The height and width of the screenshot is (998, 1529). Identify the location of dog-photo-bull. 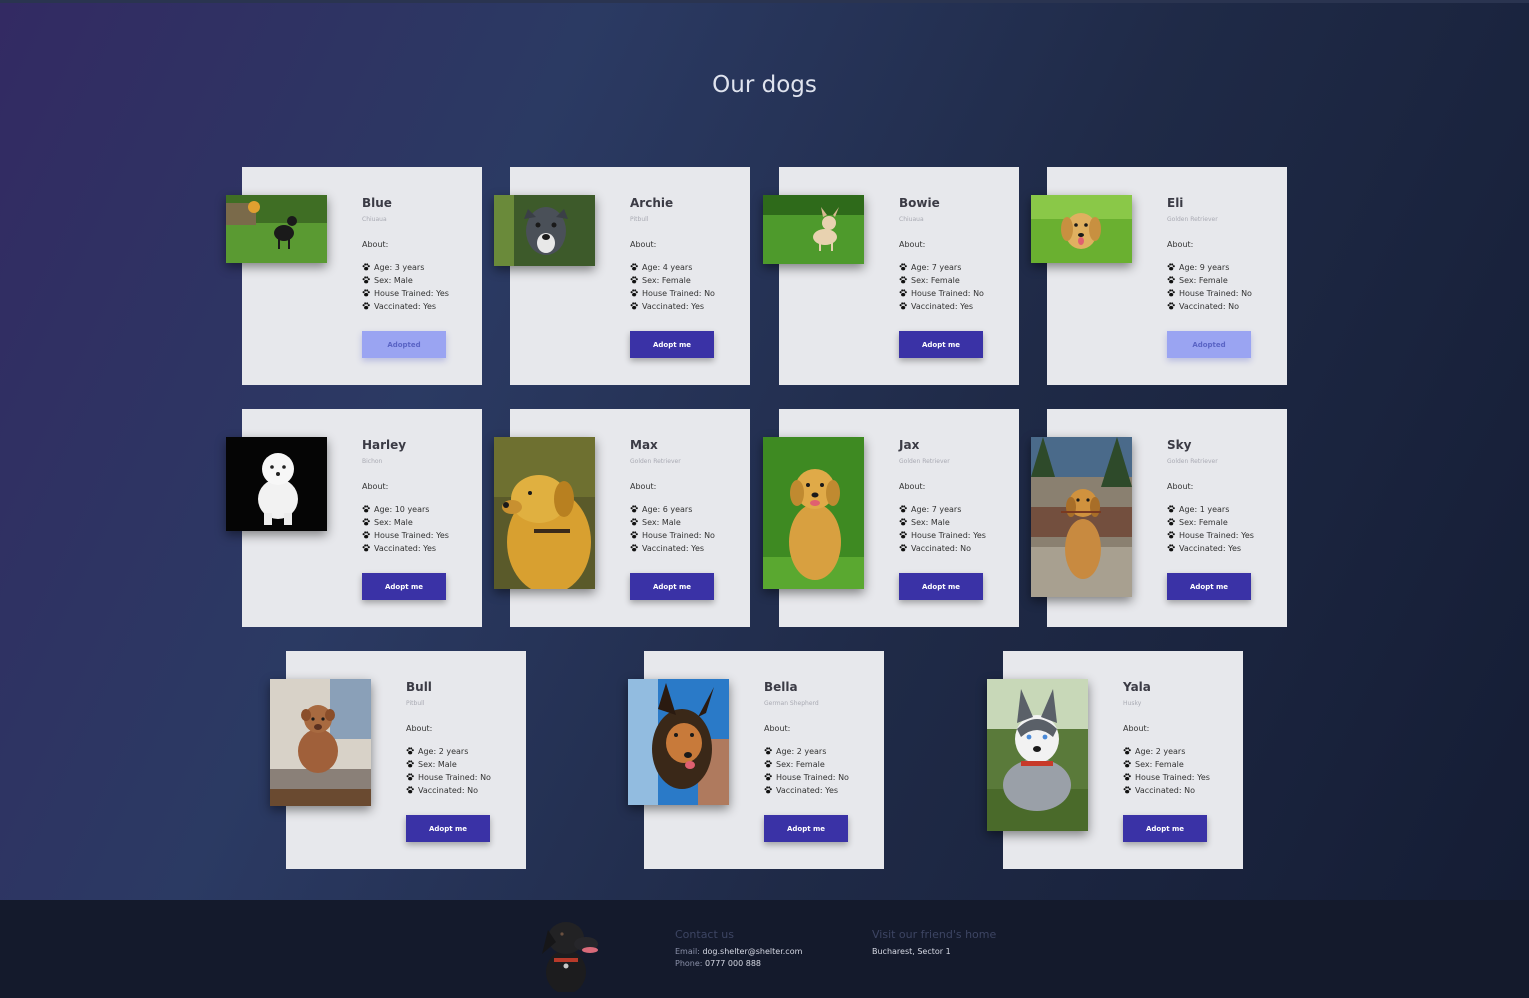
(320, 742).